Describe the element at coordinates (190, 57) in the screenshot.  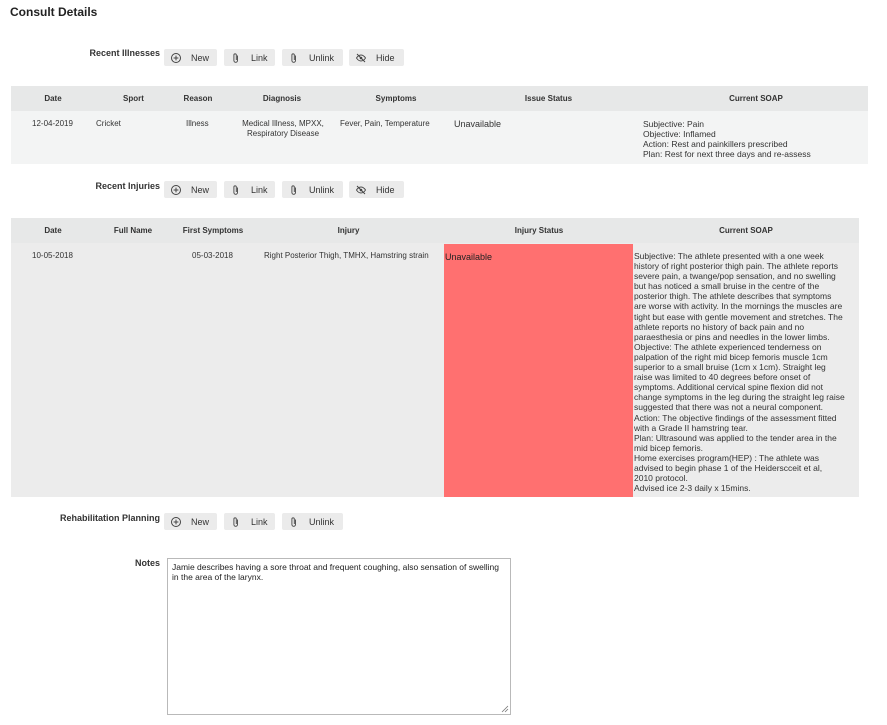
I see `illness-new-button: New` at that location.